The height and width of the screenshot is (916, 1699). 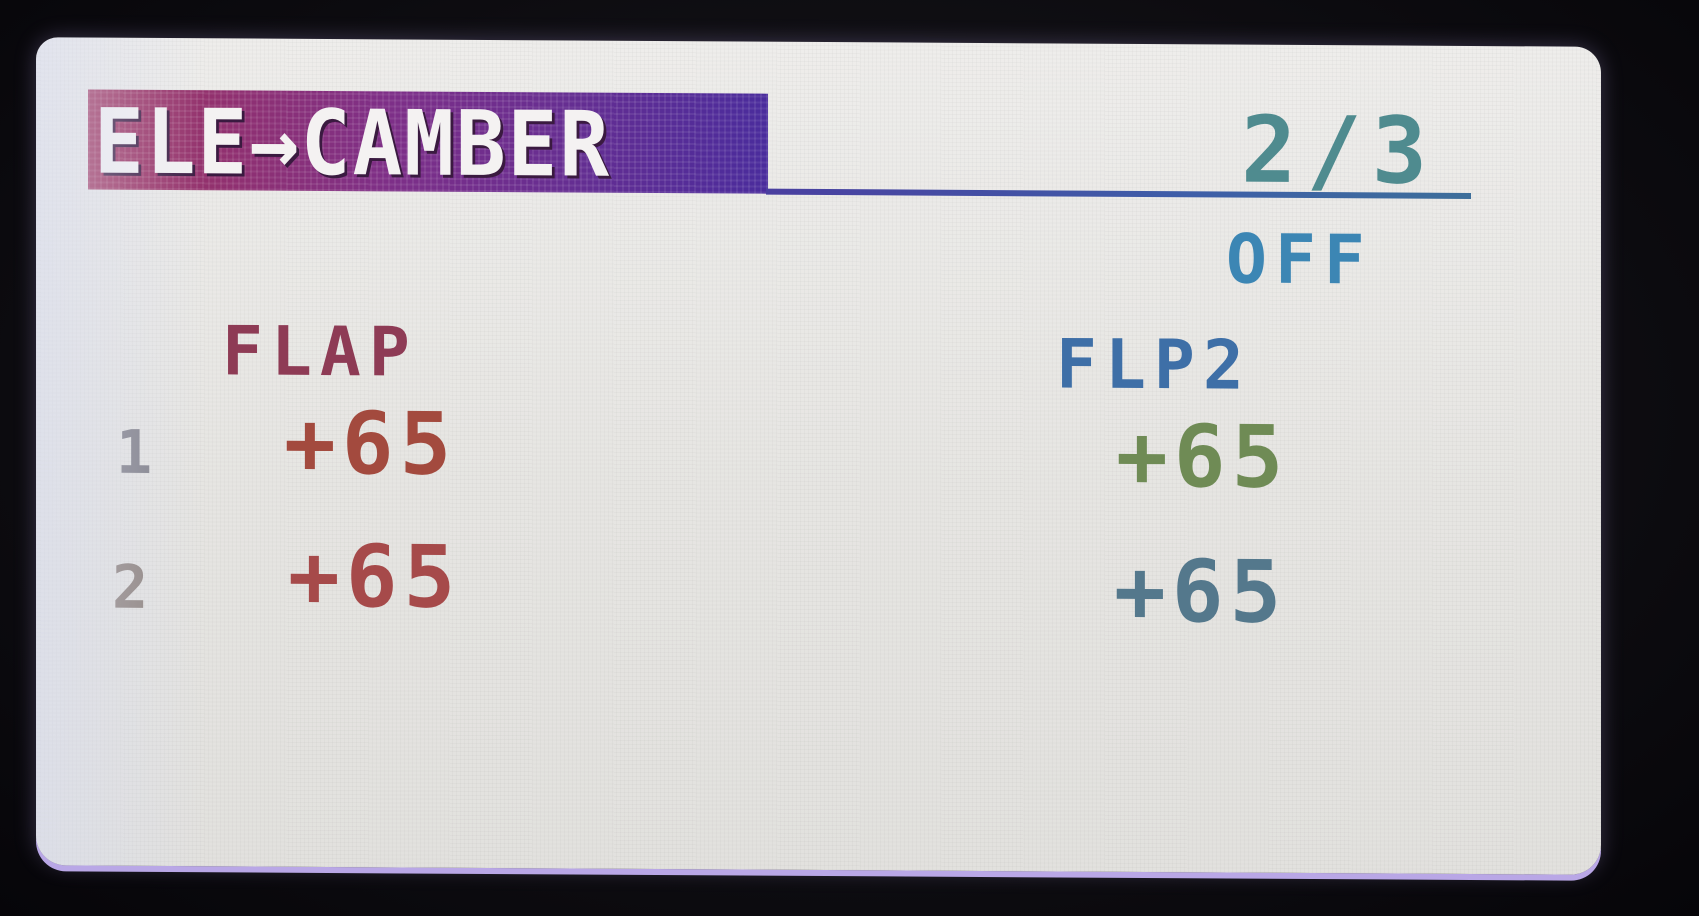 I want to click on row-2-label: 2, so click(x=133, y=587).